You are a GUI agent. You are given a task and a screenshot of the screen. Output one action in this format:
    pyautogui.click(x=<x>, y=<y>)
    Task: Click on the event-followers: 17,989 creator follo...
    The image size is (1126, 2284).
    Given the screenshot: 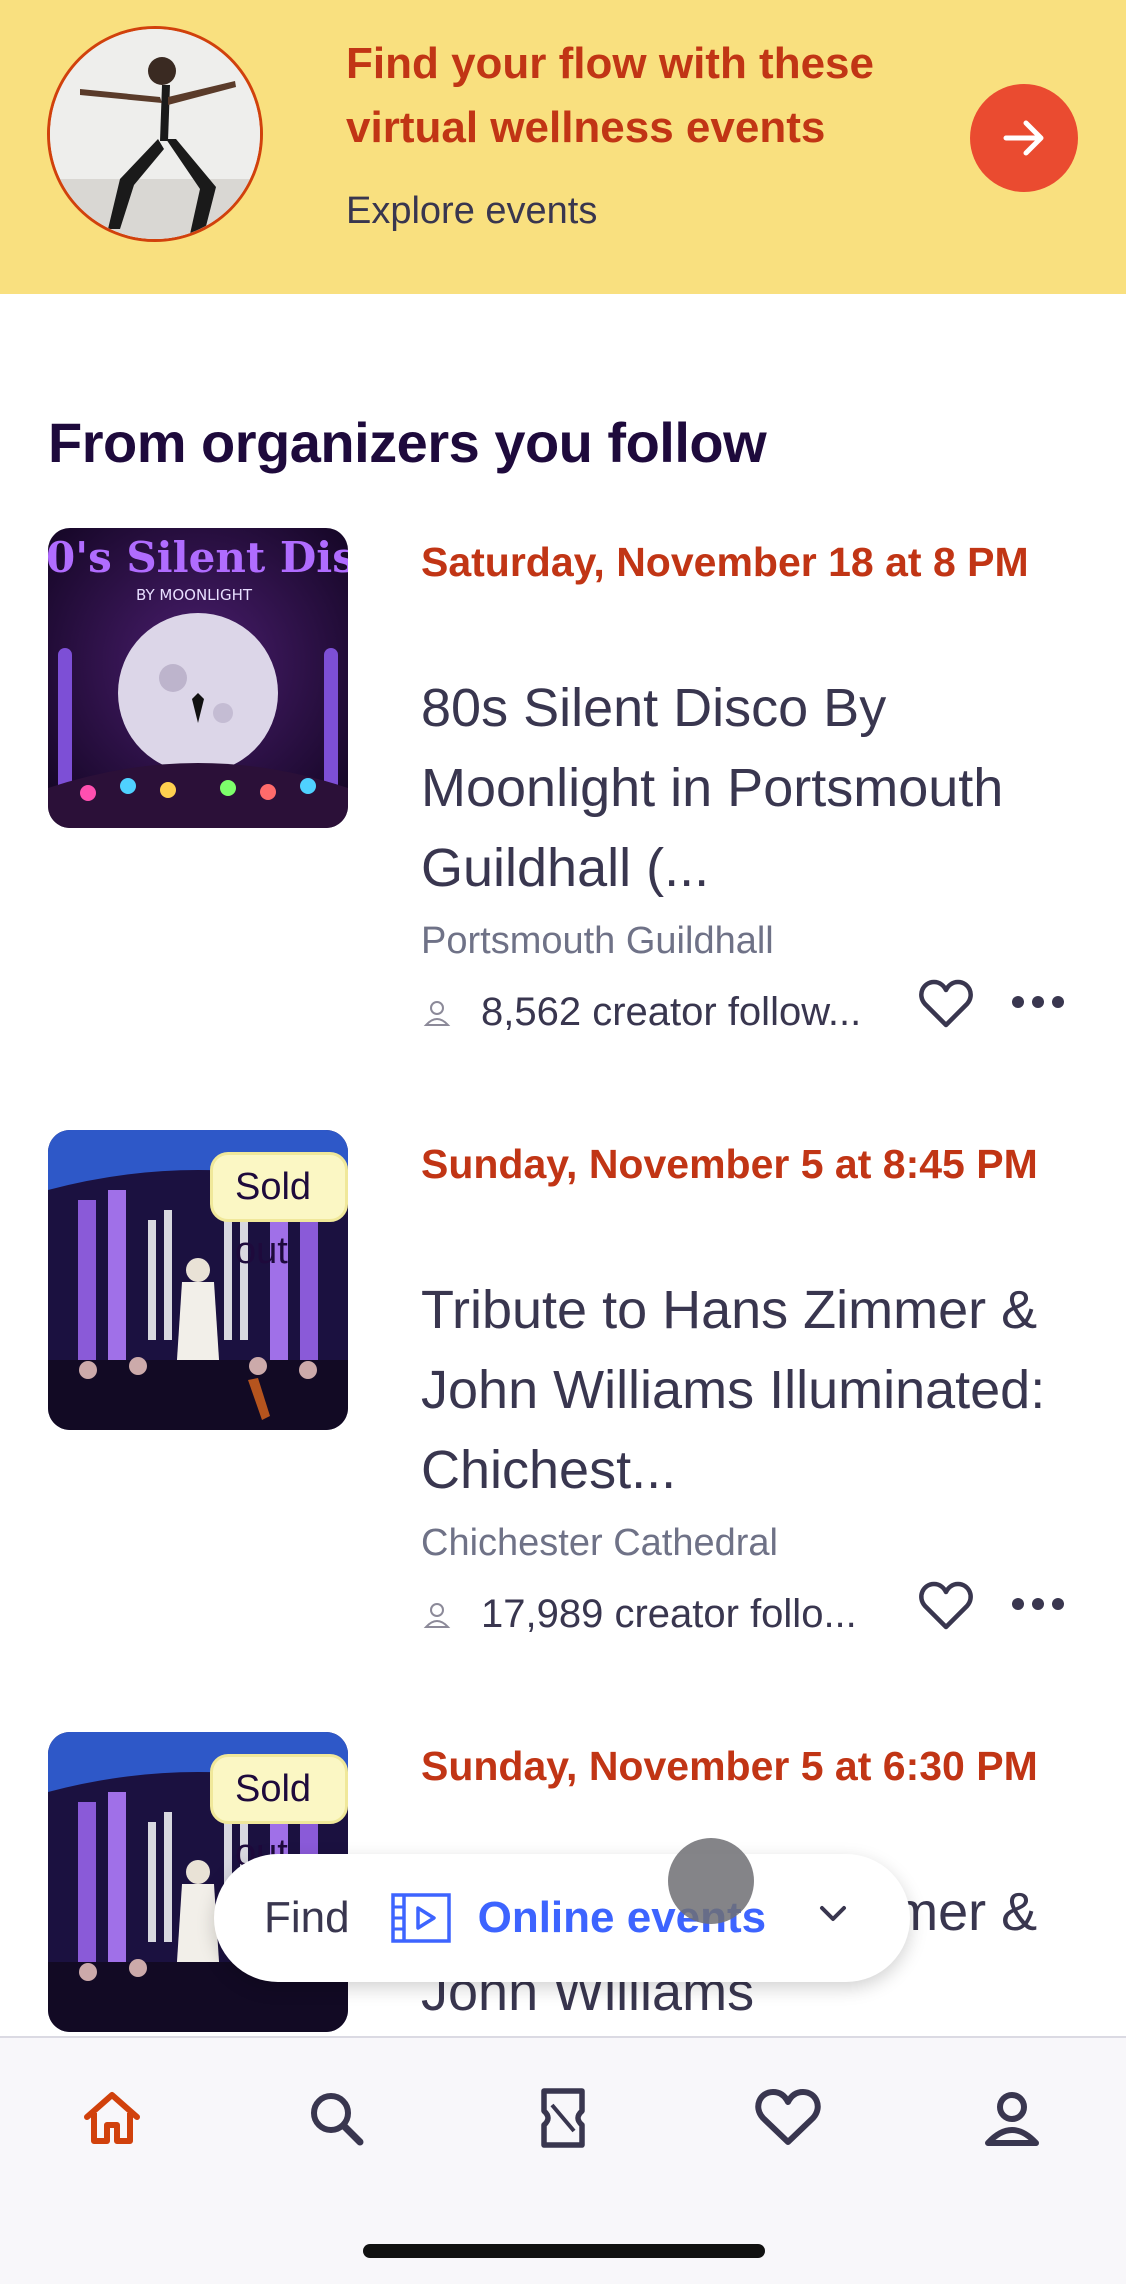 What is the action you would take?
    pyautogui.click(x=639, y=1614)
    